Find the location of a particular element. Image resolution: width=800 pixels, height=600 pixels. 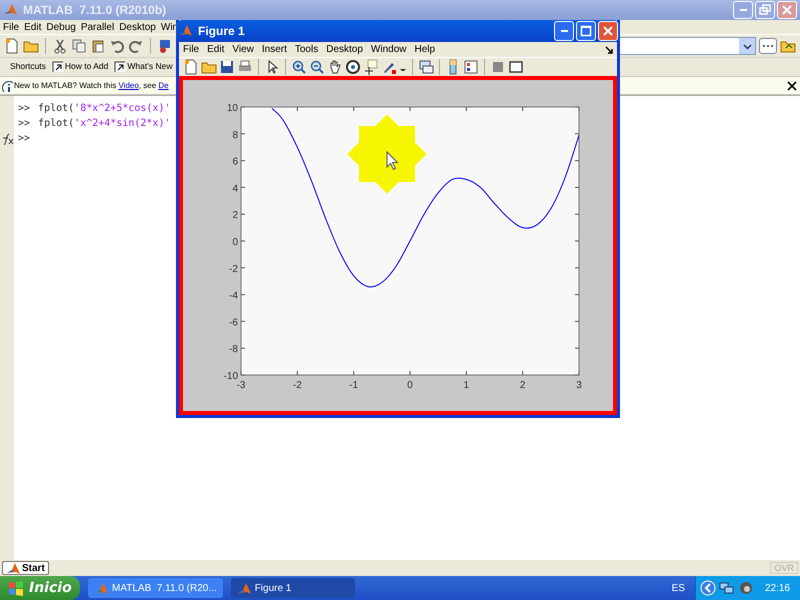

window-title: MATLAB 7.11.0 (R2010b) is located at coordinates (94, 10).